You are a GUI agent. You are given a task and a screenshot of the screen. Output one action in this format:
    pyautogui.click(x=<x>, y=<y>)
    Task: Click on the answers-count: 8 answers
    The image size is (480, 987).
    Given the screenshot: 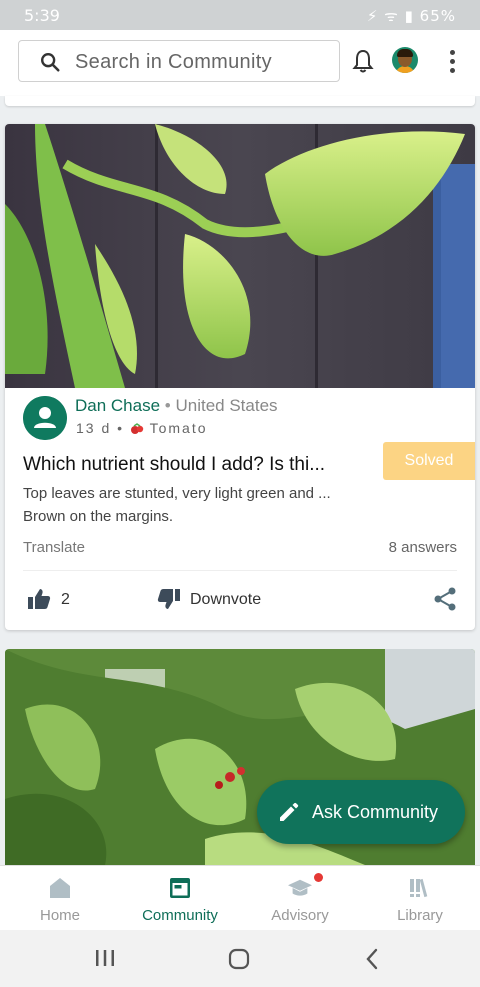 What is the action you would take?
    pyautogui.click(x=423, y=547)
    